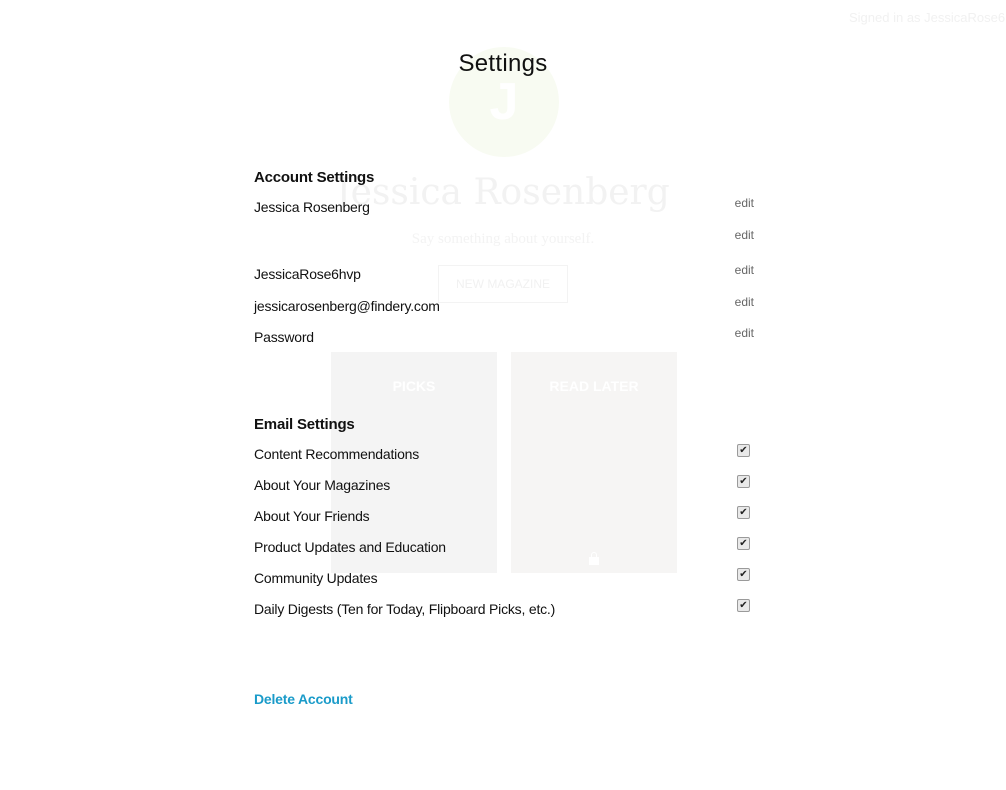 The image size is (1006, 790). Describe the element at coordinates (743, 450) in the screenshot. I see `content-recommendations-checkbox: ✔` at that location.